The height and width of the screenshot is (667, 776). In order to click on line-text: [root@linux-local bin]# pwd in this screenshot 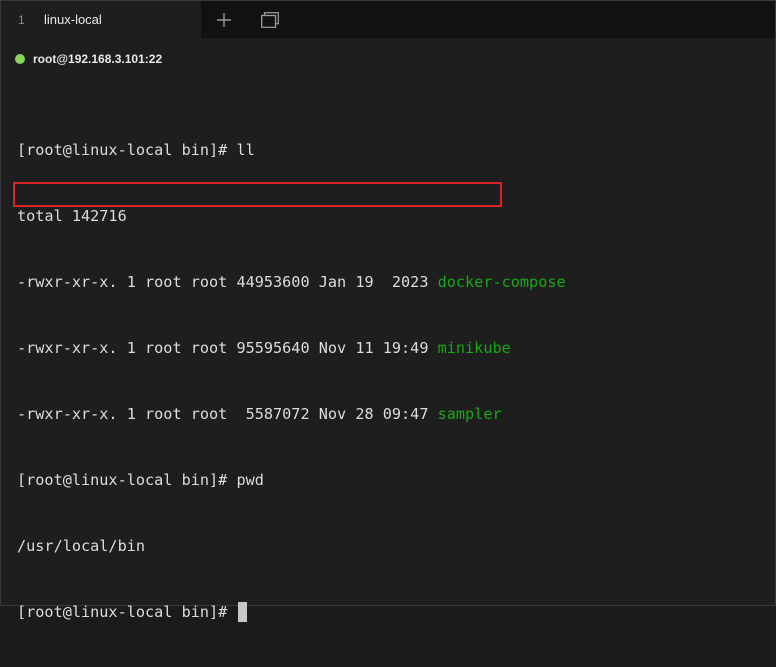, I will do `click(140, 480)`.